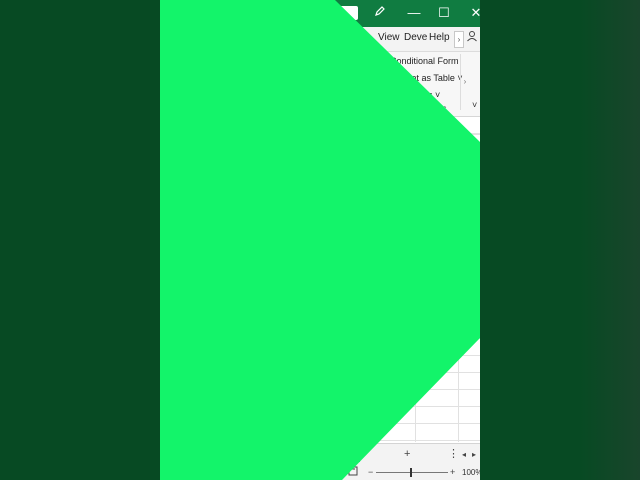 This screenshot has width=640, height=480. What do you see at coordinates (473, 13) in the screenshot?
I see `close-button: ✕` at bounding box center [473, 13].